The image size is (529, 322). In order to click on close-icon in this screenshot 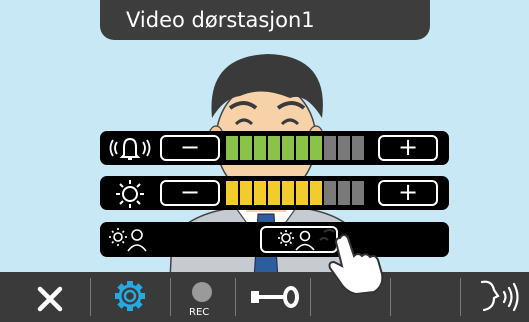, I will do `click(50, 299)`.